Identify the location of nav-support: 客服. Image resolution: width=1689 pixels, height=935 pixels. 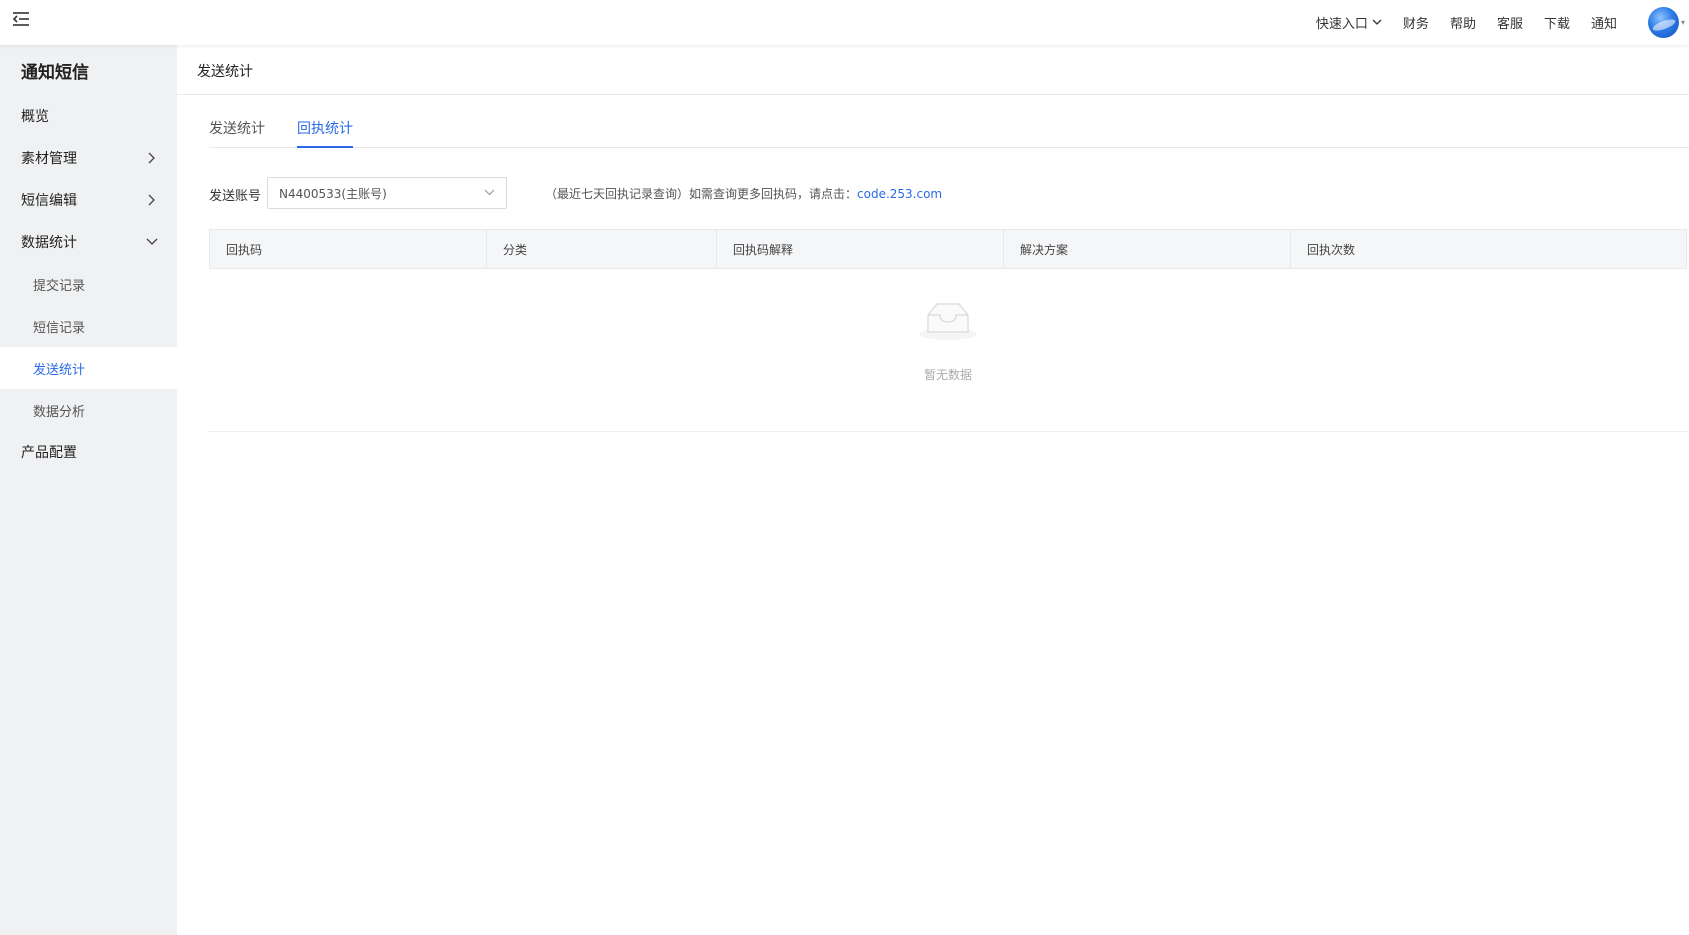
(1510, 22).